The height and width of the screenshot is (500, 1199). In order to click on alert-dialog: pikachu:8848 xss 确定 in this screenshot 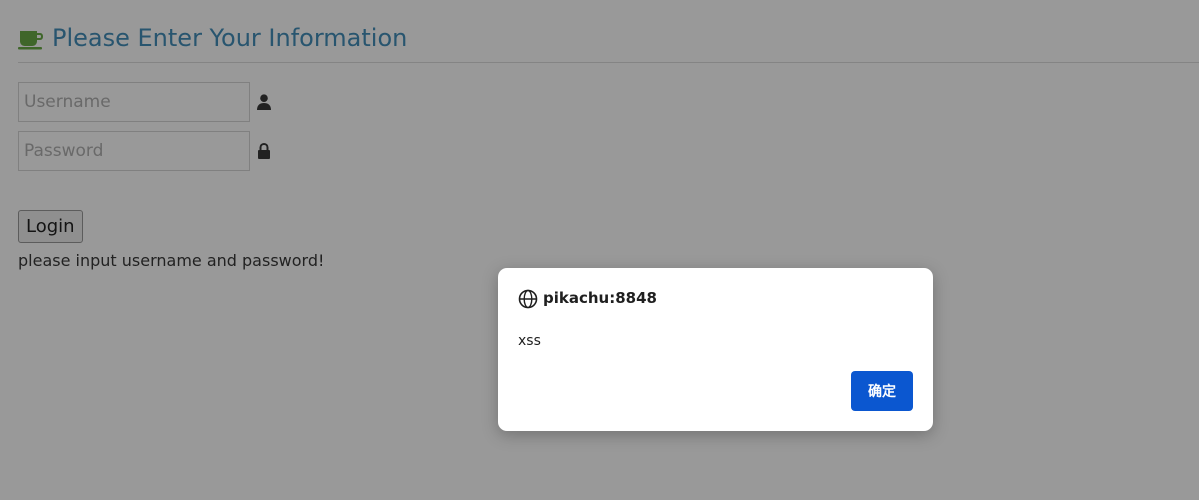, I will do `click(715, 349)`.